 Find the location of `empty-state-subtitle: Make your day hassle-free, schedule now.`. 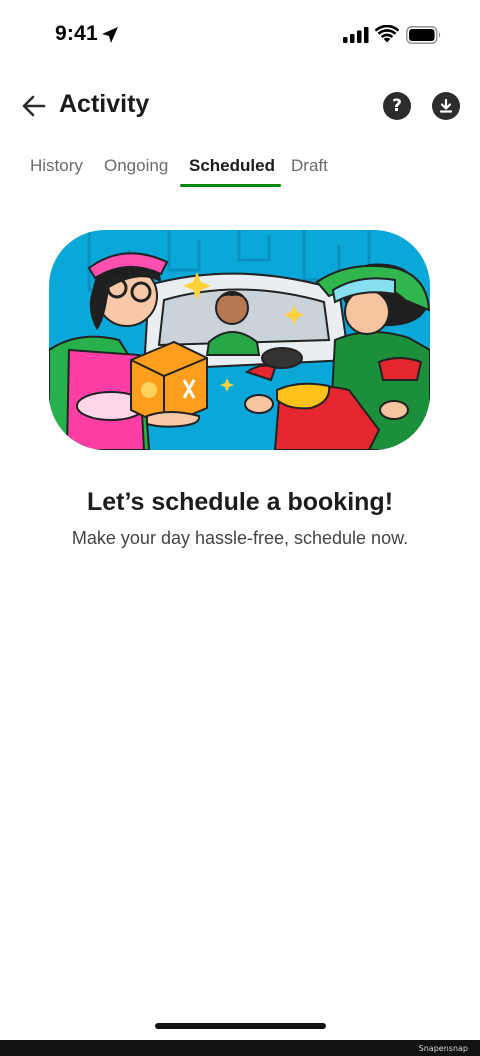

empty-state-subtitle: Make your day hassle-free, schedule now. is located at coordinates (240, 538).